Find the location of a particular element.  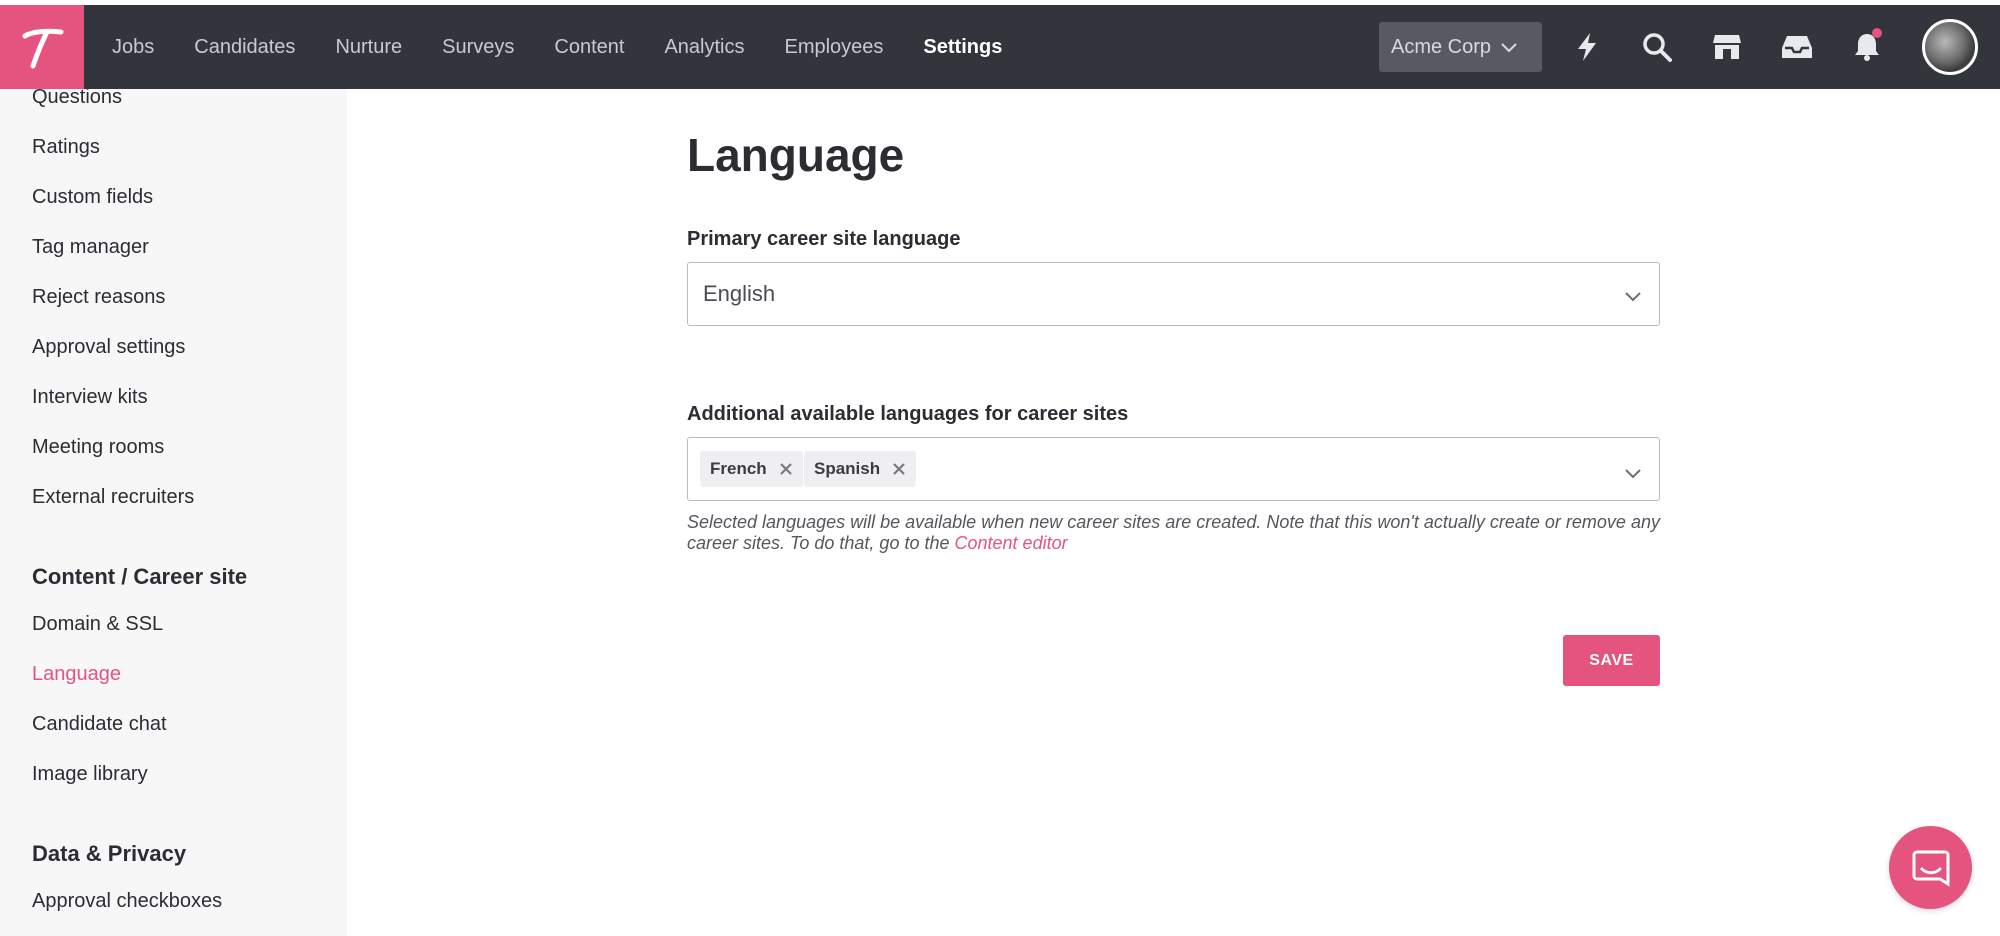

nav-surveys: Surveys is located at coordinates (478, 47).